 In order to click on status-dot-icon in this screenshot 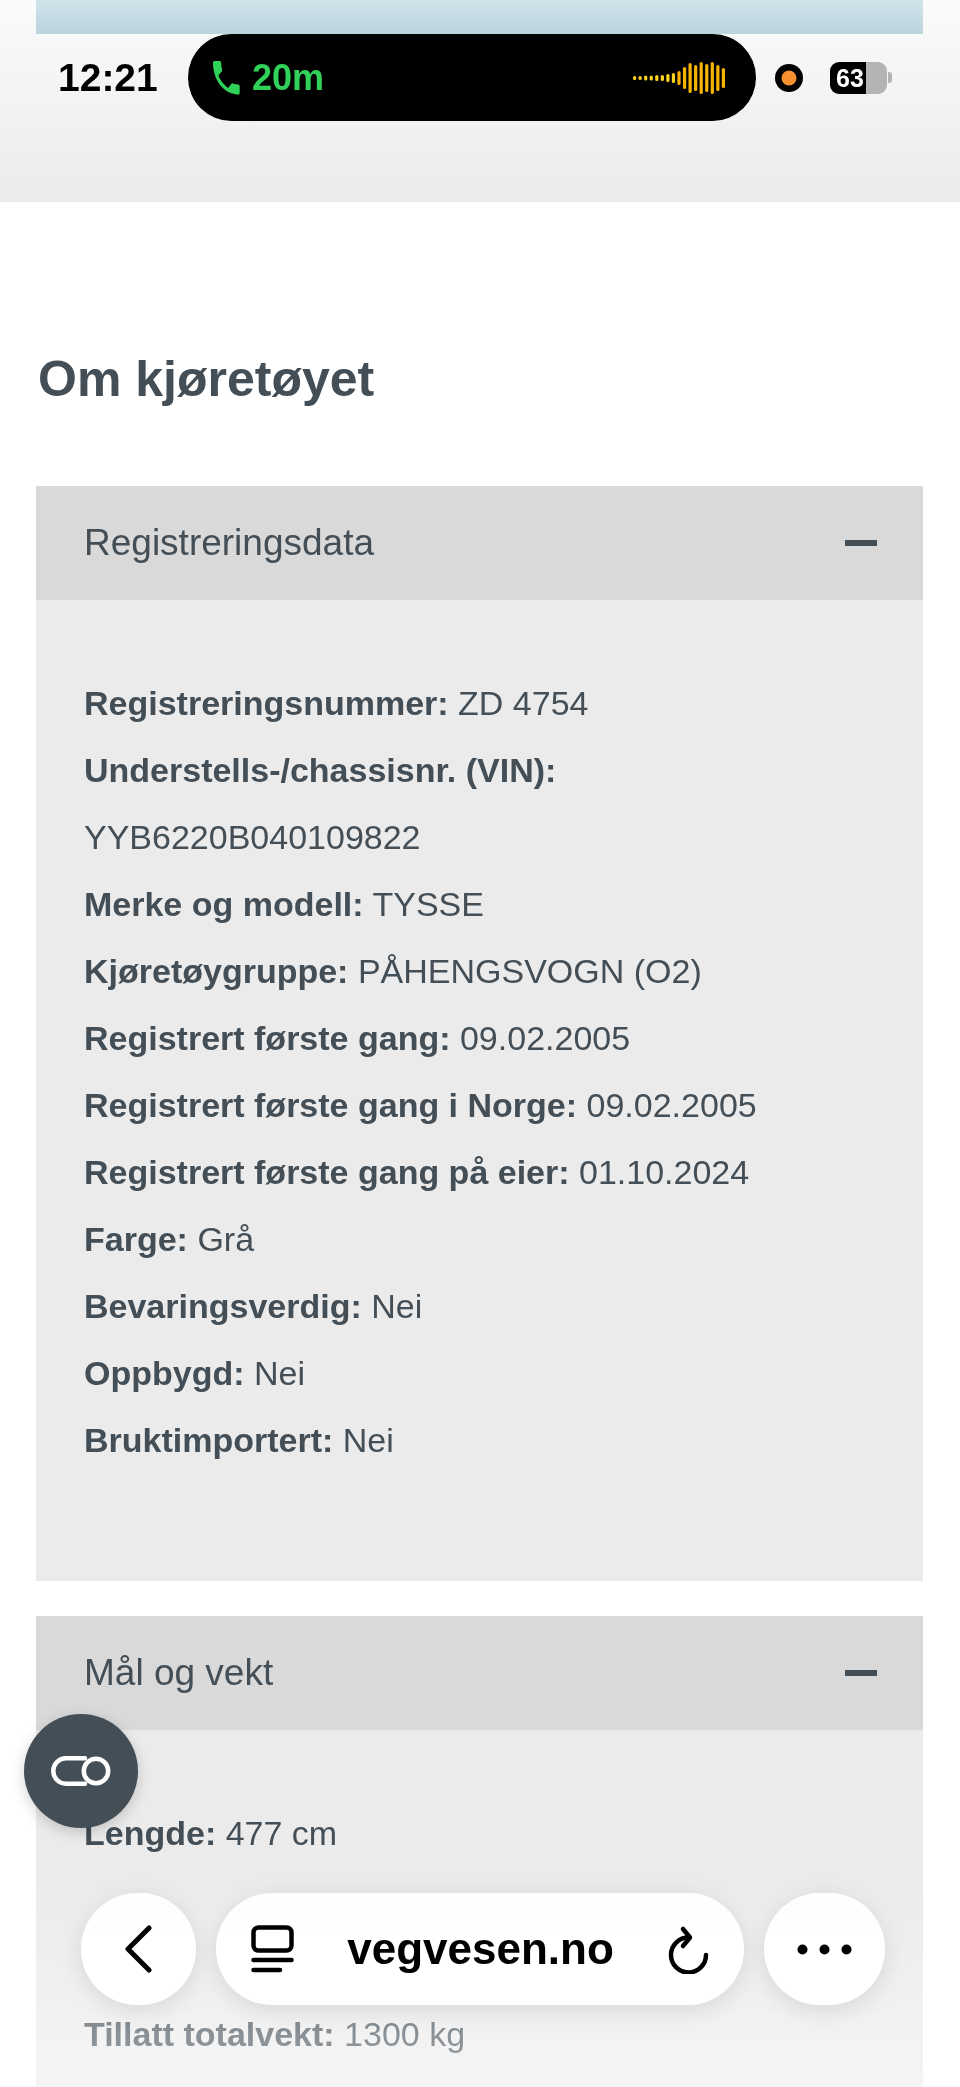, I will do `click(789, 77)`.